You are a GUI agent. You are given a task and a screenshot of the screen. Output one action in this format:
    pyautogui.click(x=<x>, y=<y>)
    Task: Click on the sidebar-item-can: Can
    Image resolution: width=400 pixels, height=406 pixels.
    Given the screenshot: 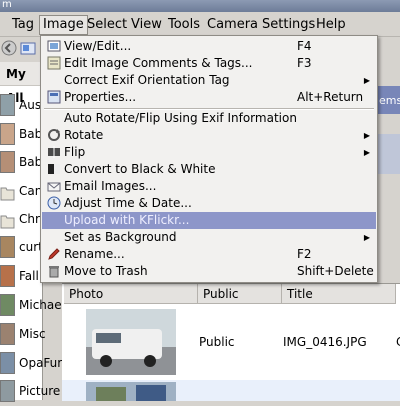 What is the action you would take?
    pyautogui.click(x=21, y=192)
    